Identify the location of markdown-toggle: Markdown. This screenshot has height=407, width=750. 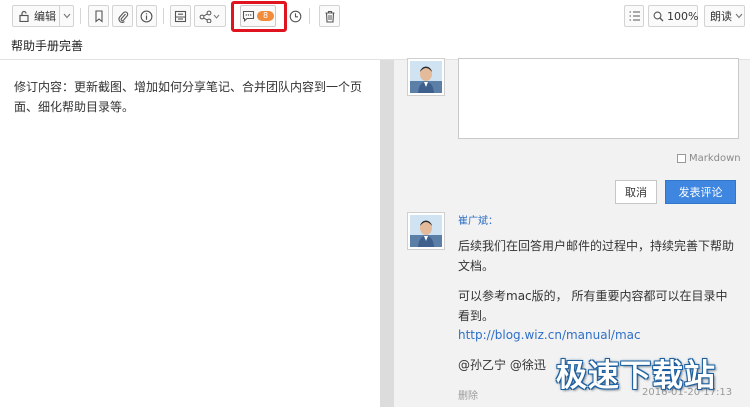
(709, 158).